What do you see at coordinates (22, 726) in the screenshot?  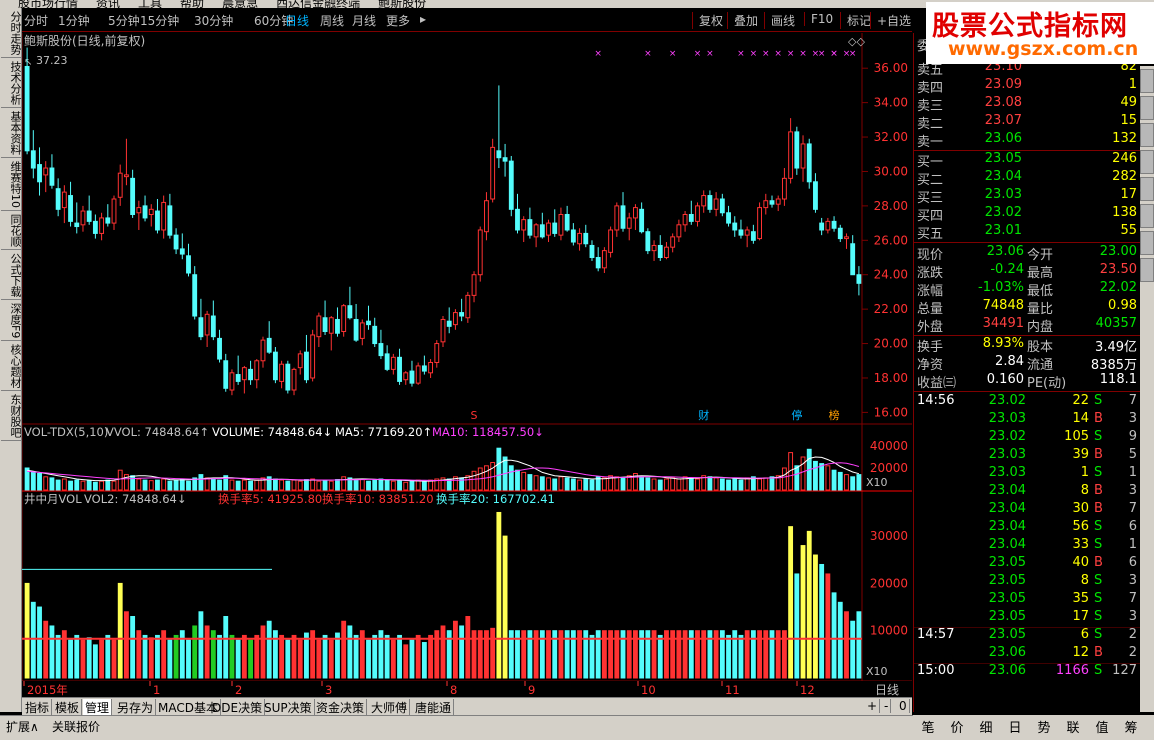 I see `status-item: 扩展∧` at bounding box center [22, 726].